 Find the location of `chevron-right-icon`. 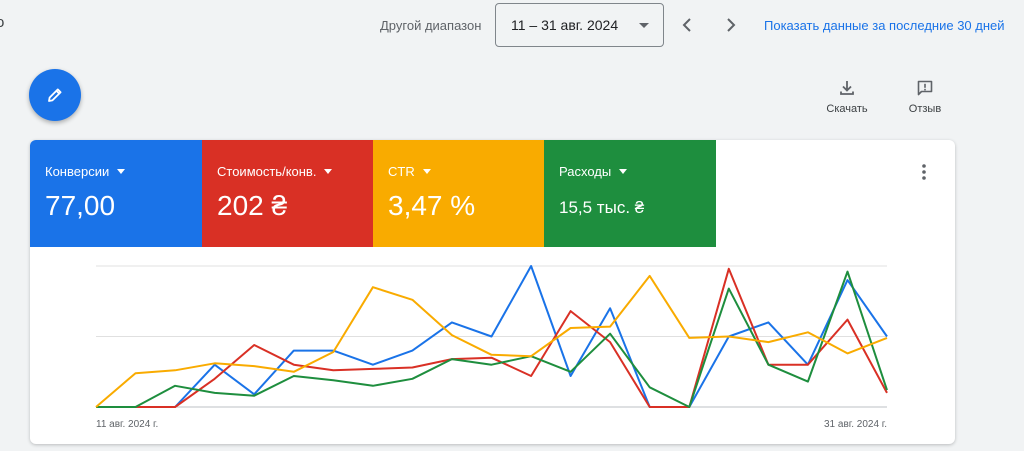

chevron-right-icon is located at coordinates (731, 25).